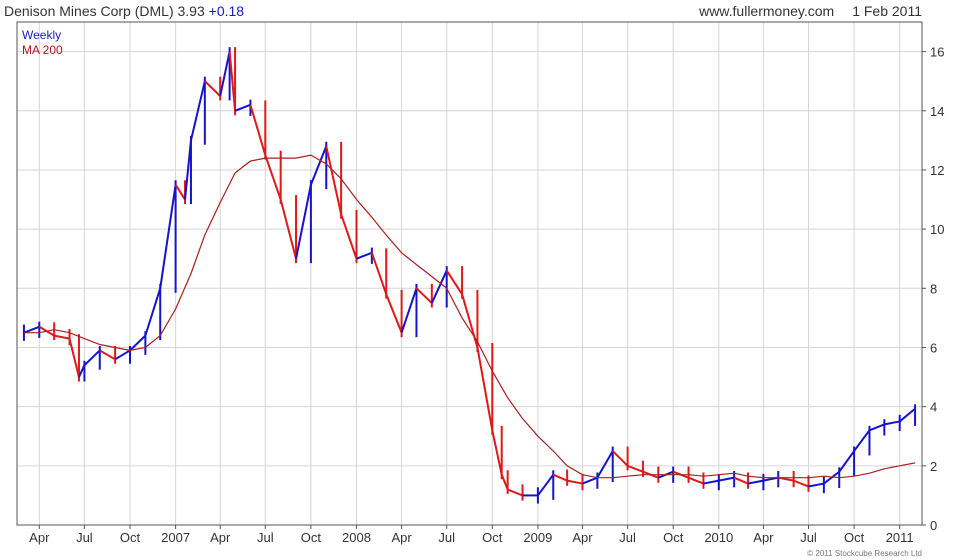 The height and width of the screenshot is (560, 980). What do you see at coordinates (104, 11) in the screenshot?
I see `ticker-title: Denison Mines Corp (DML) 3.93` at bounding box center [104, 11].